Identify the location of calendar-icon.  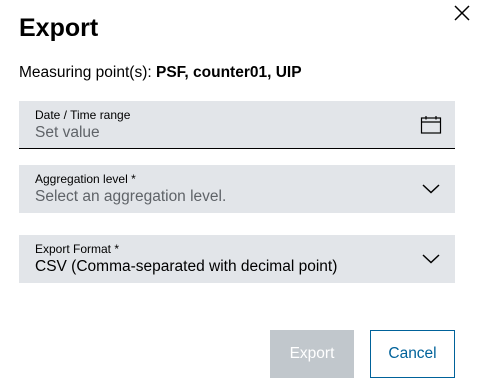
(431, 125).